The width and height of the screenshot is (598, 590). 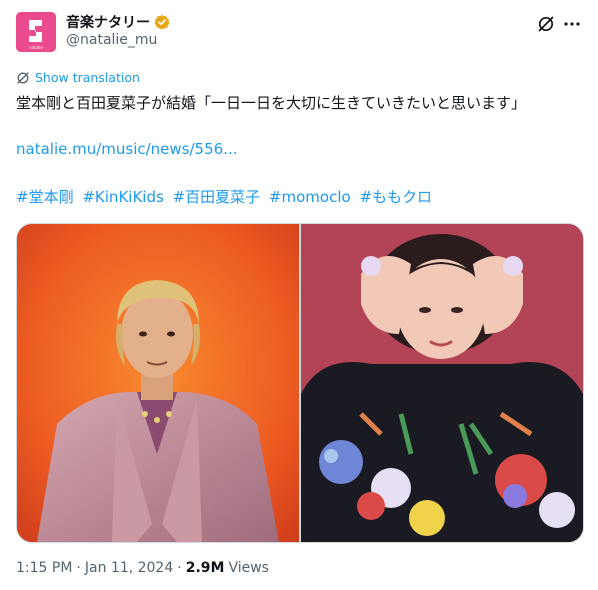 I want to click on translate-icon, so click(x=23, y=77).